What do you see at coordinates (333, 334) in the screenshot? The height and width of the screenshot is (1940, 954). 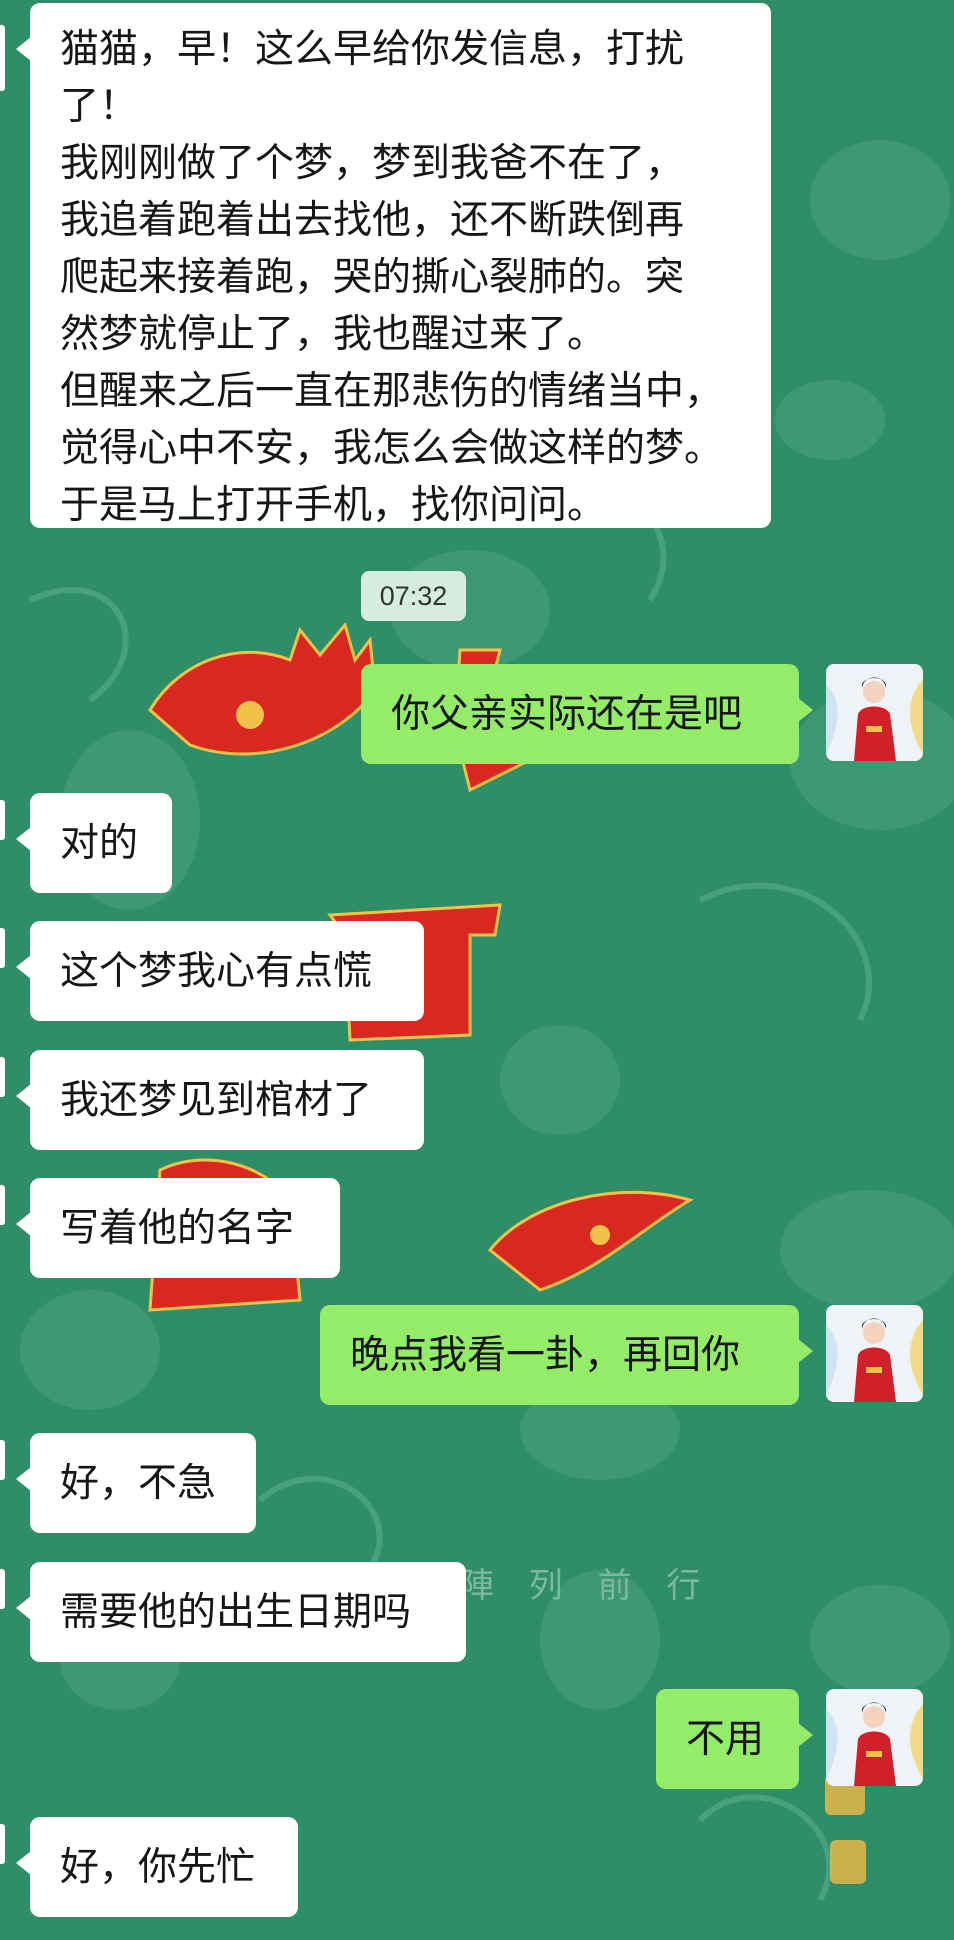 I see `message-line: 然梦就停止了，我也醒过来了。` at bounding box center [333, 334].